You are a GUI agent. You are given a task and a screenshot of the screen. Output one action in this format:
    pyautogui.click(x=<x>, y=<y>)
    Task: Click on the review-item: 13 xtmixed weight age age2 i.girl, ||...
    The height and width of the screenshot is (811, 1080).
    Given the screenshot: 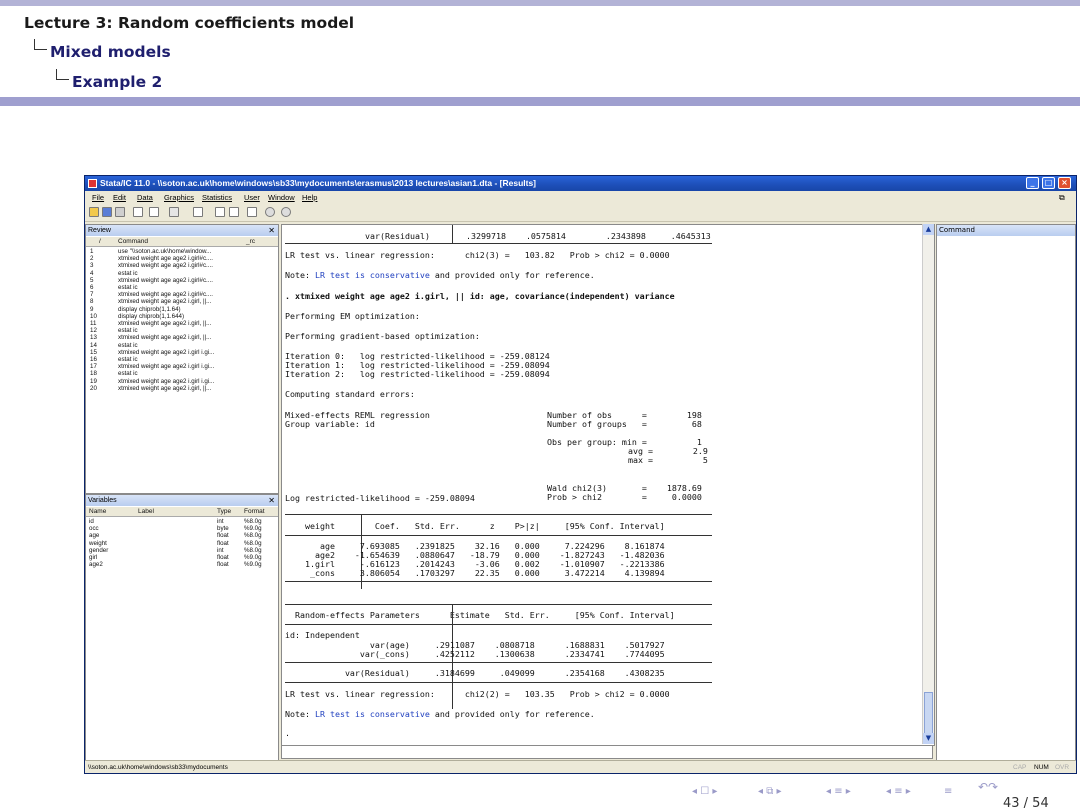 What is the action you would take?
    pyautogui.click(x=182, y=337)
    